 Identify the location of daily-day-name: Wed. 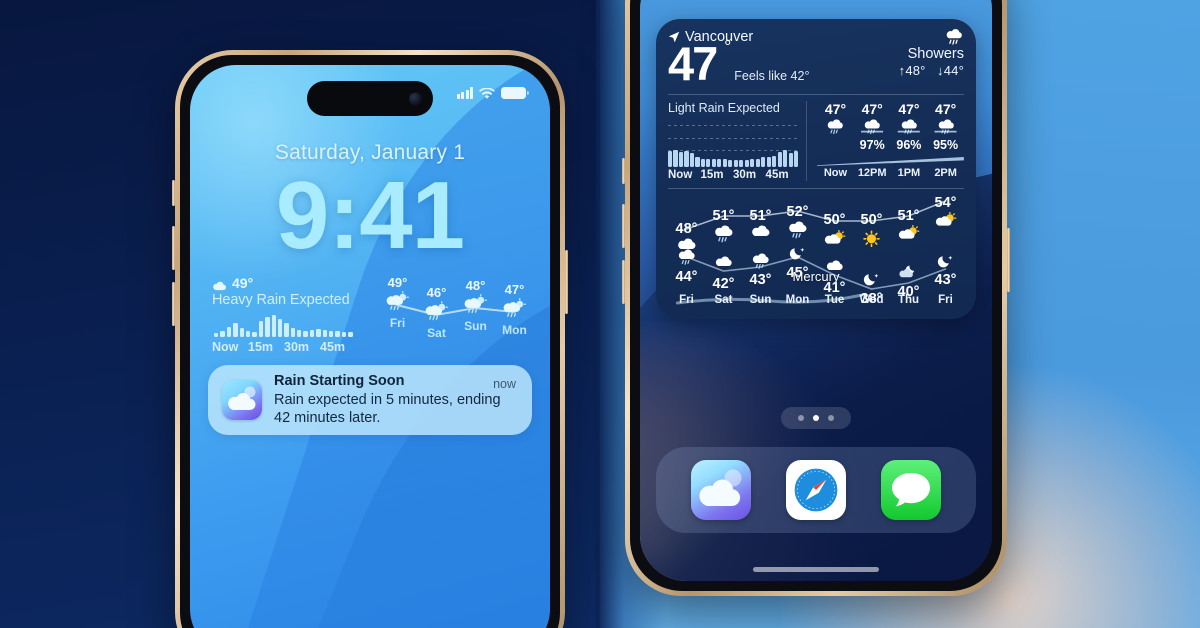
(871, 300).